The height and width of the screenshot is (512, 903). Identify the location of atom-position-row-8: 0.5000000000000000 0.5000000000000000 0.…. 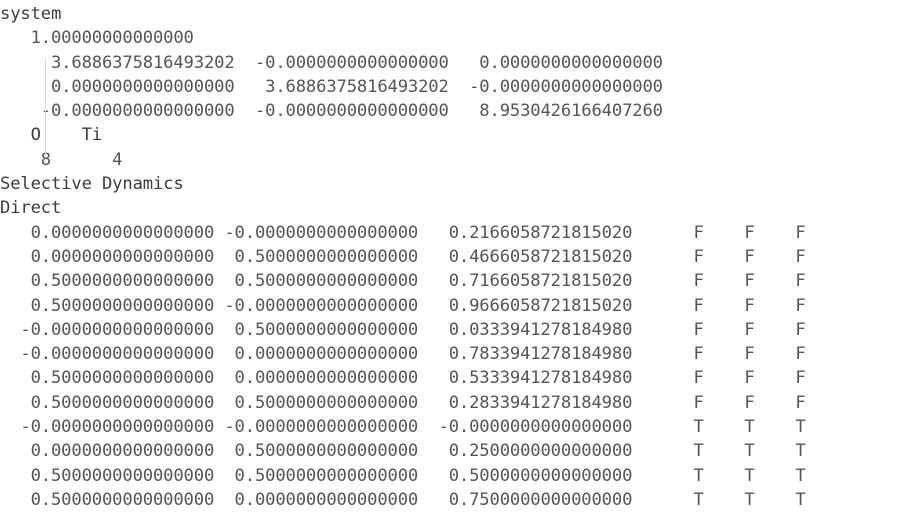
(403, 402).